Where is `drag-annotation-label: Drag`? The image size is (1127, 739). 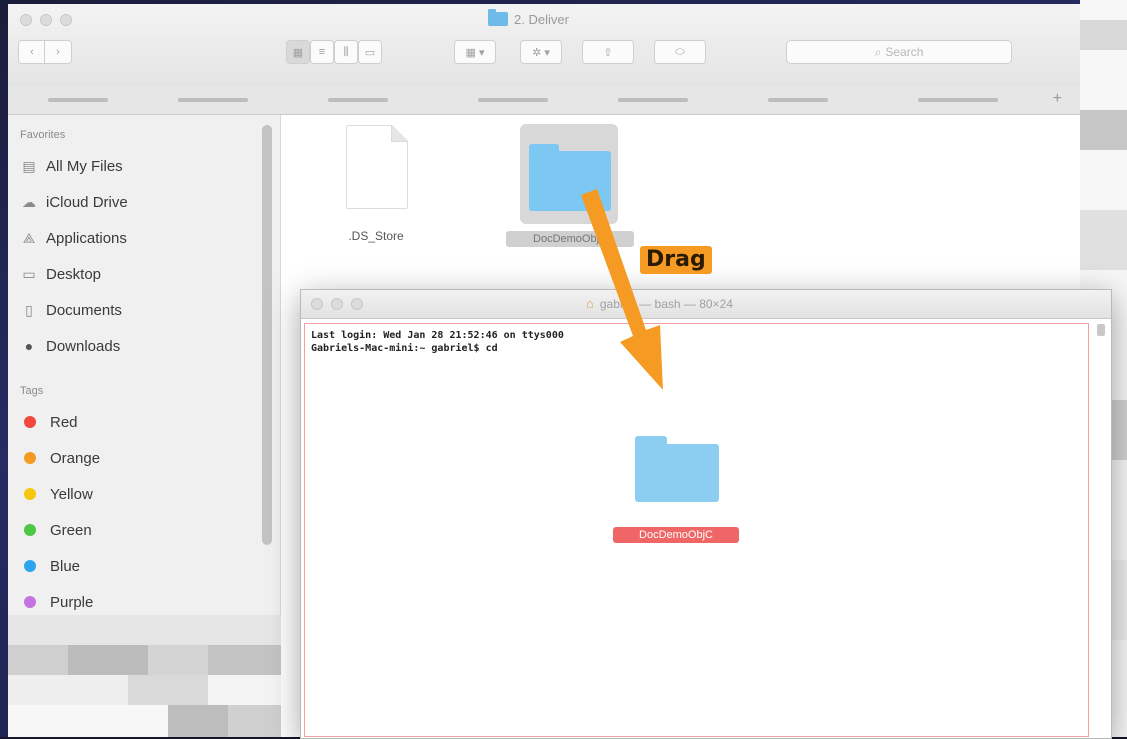 drag-annotation-label: Drag is located at coordinates (676, 260).